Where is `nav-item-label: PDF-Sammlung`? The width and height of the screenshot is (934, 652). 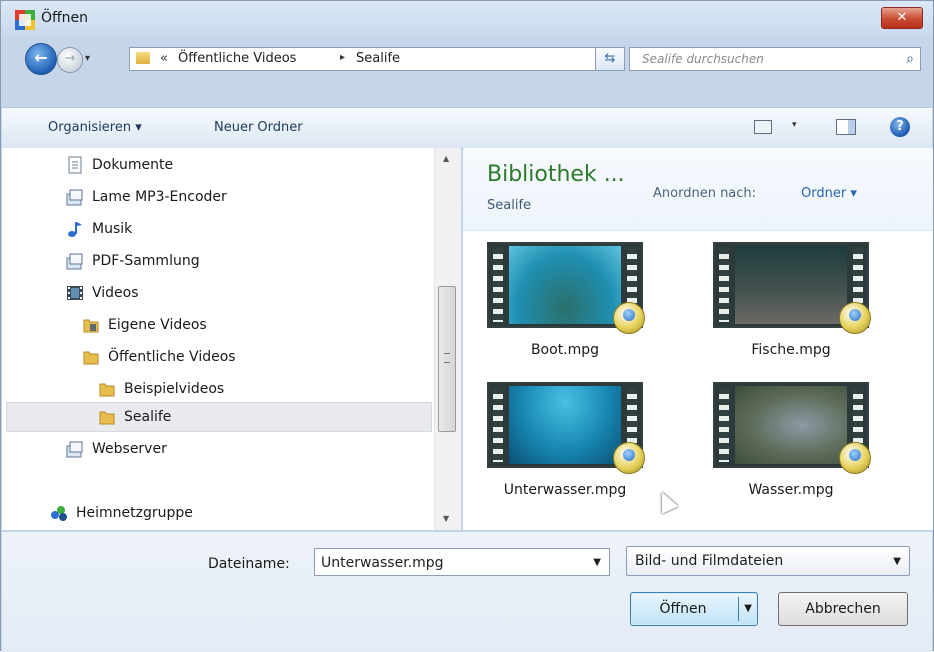
nav-item-label: PDF-Sammlung is located at coordinates (146, 261).